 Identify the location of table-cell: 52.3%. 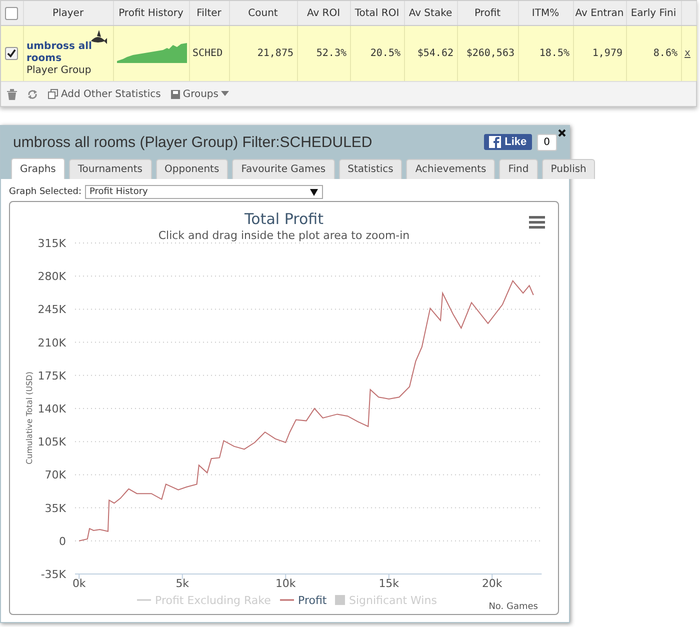
(331, 53).